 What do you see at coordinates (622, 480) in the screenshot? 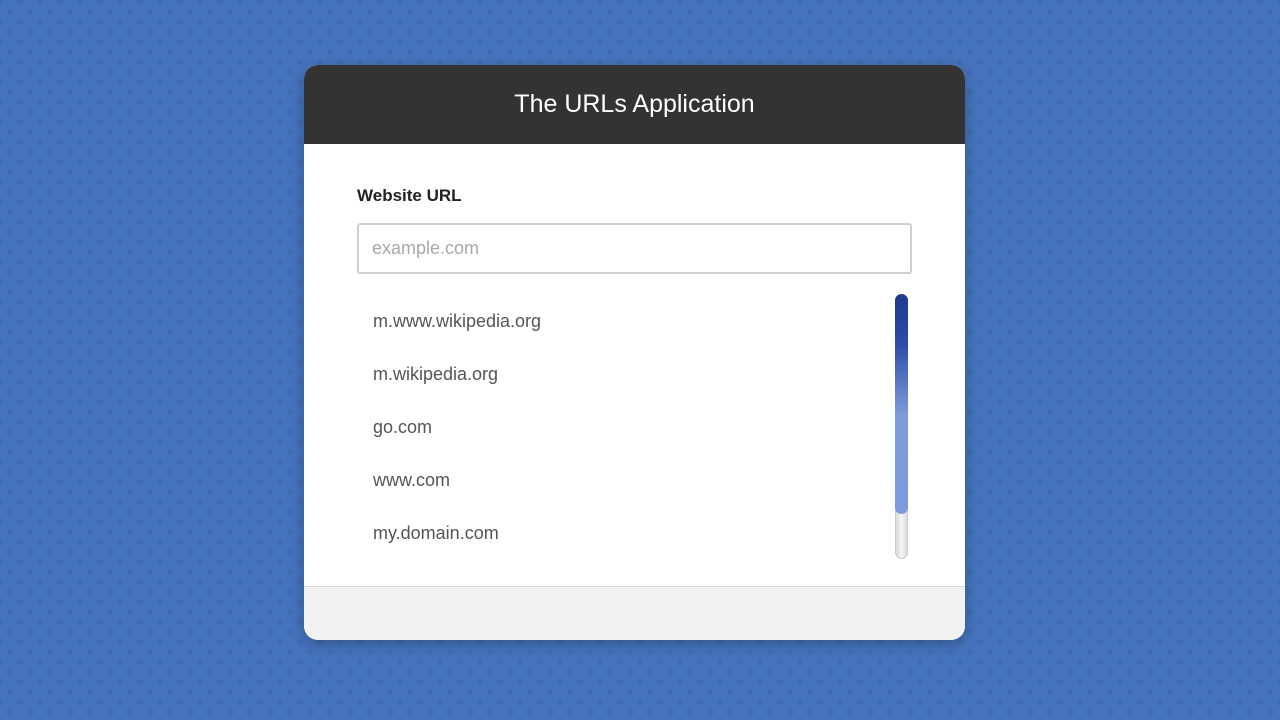
I see `url-suggestion-item: www.com` at bounding box center [622, 480].